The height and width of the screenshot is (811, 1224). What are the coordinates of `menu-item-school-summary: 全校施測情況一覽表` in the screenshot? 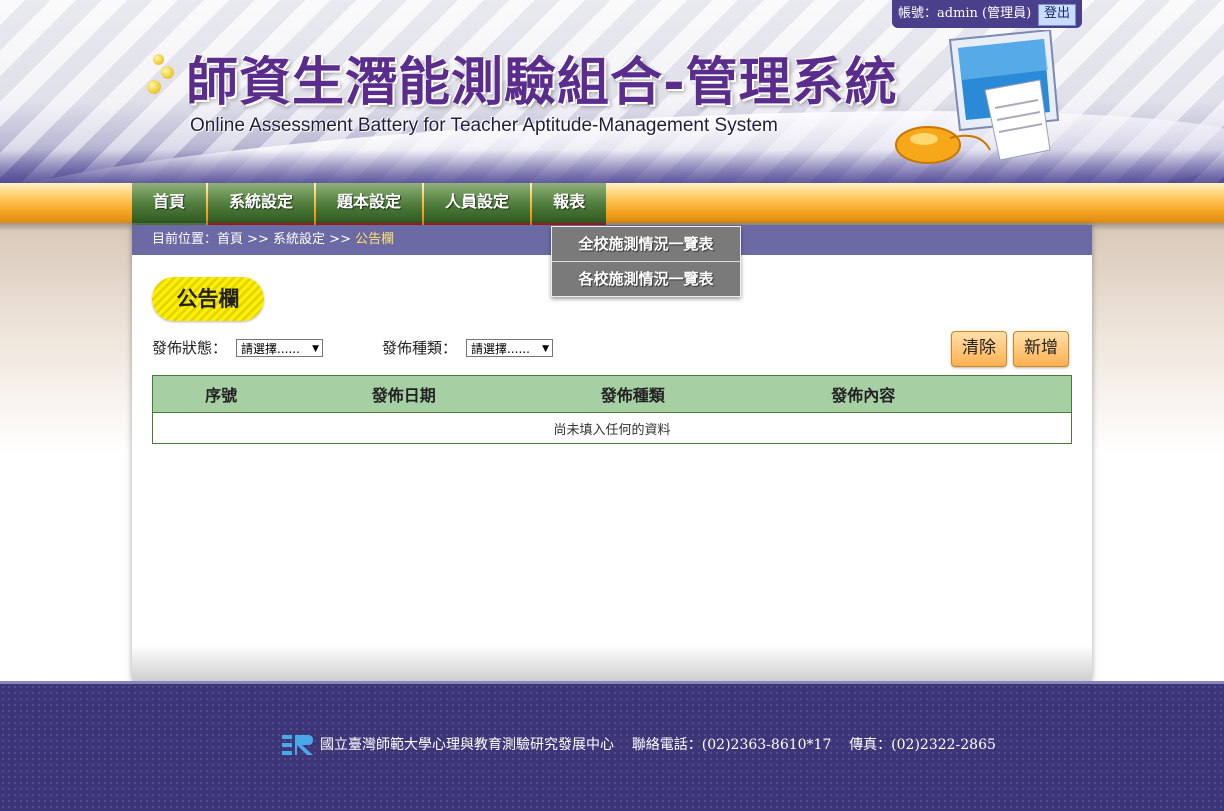 It's located at (646, 244).